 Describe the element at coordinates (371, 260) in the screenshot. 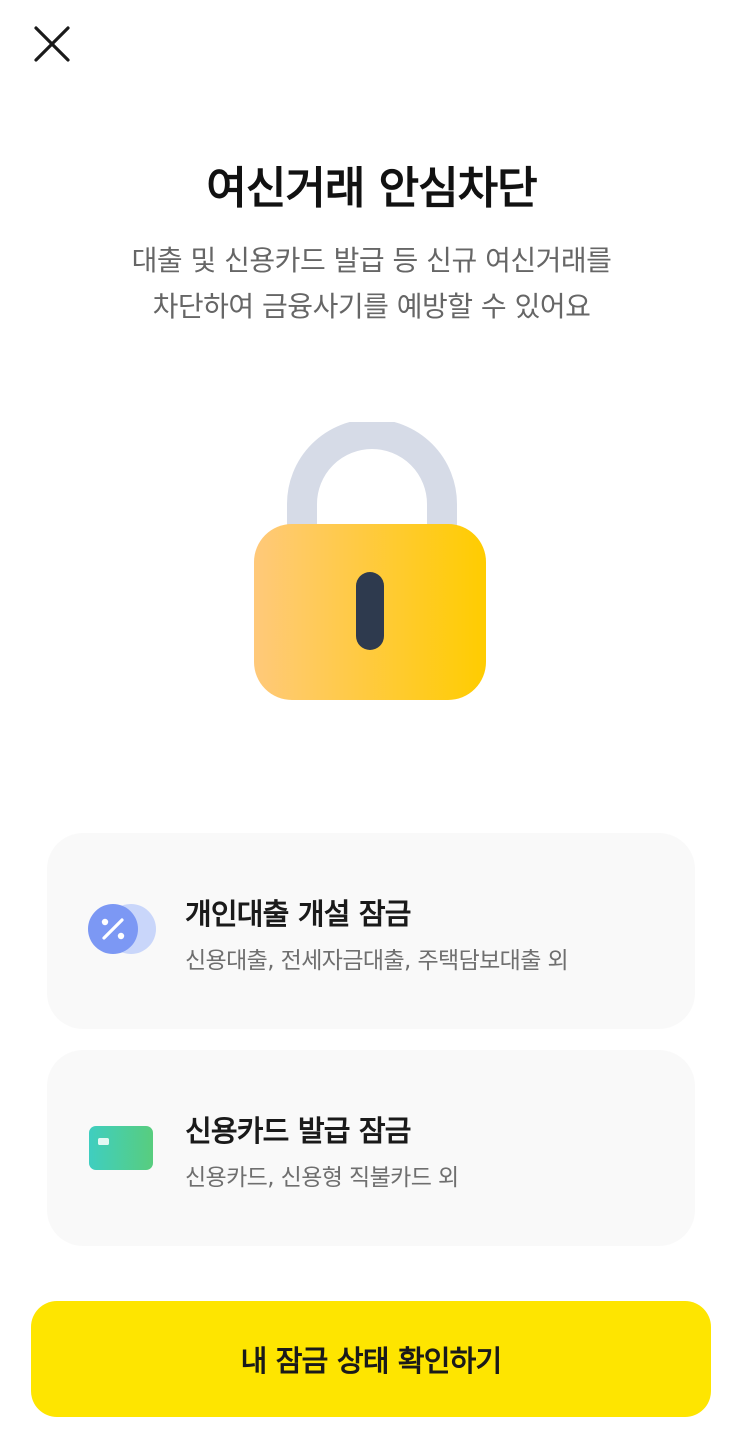

I see `description-line-1: 대출 및 신용카드 발급 등 신규 여신거래를` at that location.